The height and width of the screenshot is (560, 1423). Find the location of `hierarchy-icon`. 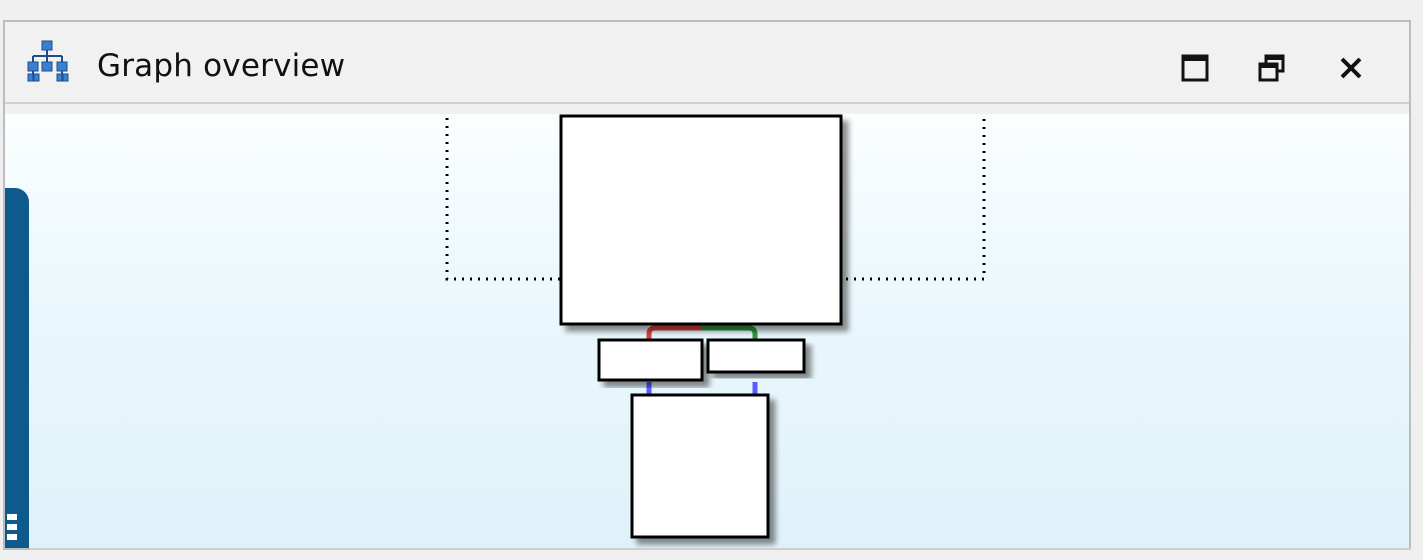

hierarchy-icon is located at coordinates (48, 61).